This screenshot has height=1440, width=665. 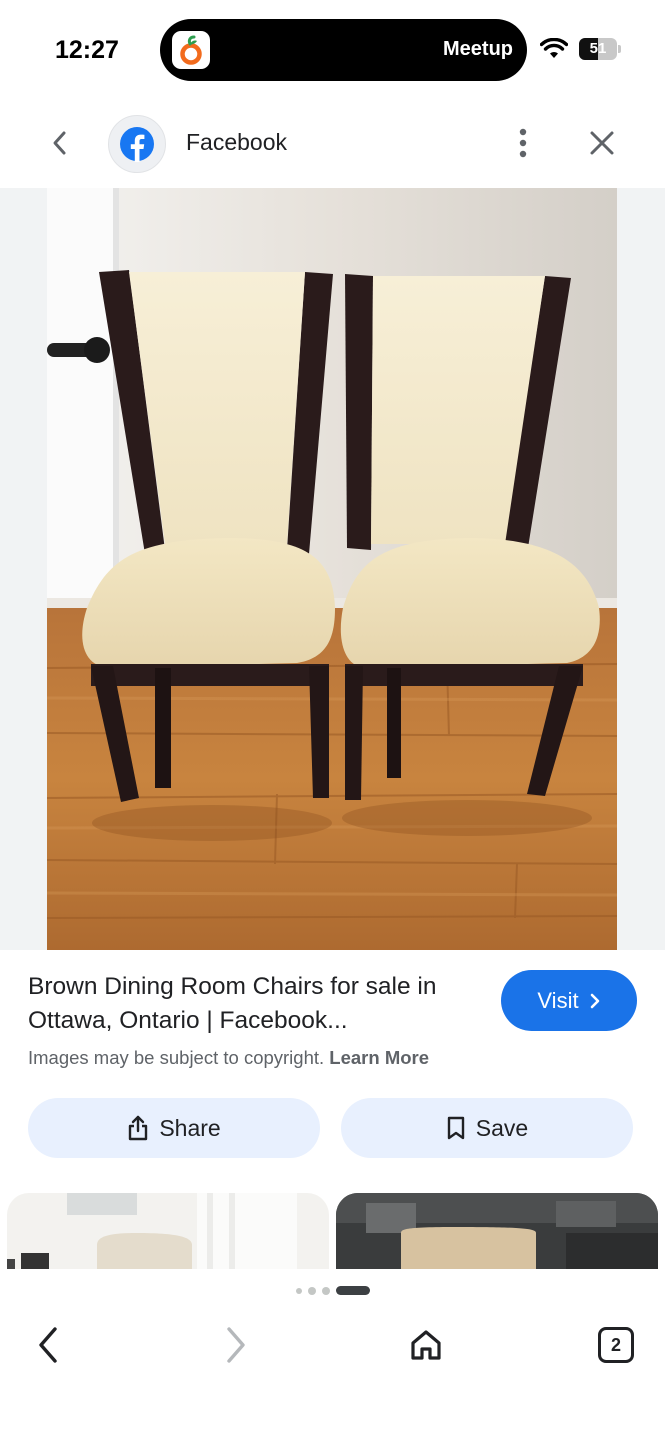 I want to click on chevron-left-icon, so click(x=59, y=143).